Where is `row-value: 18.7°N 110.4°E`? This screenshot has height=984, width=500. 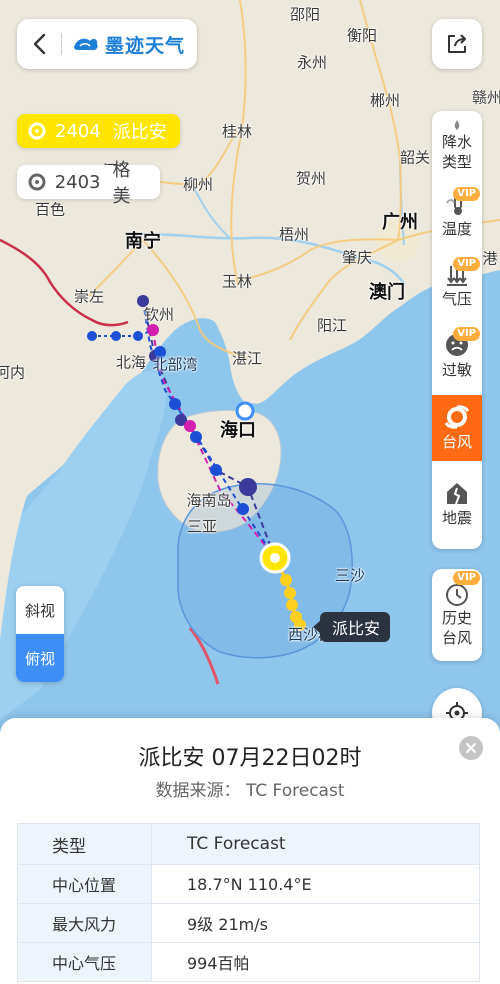
row-value: 18.7°N 110.4°E is located at coordinates (249, 884).